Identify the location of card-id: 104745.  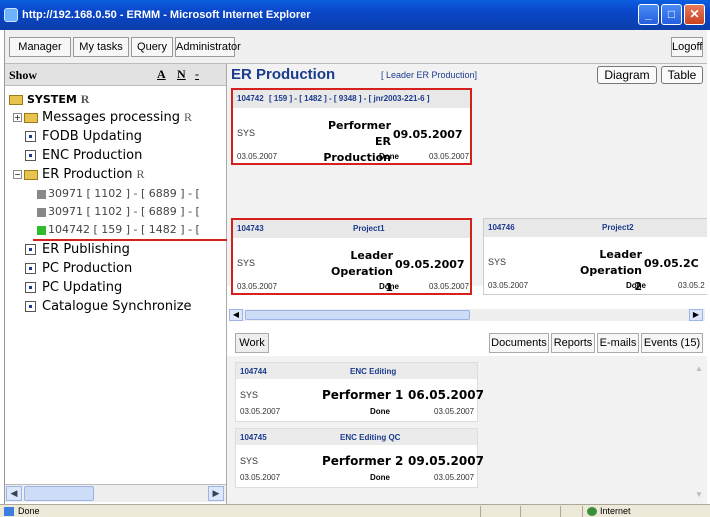
(253, 437).